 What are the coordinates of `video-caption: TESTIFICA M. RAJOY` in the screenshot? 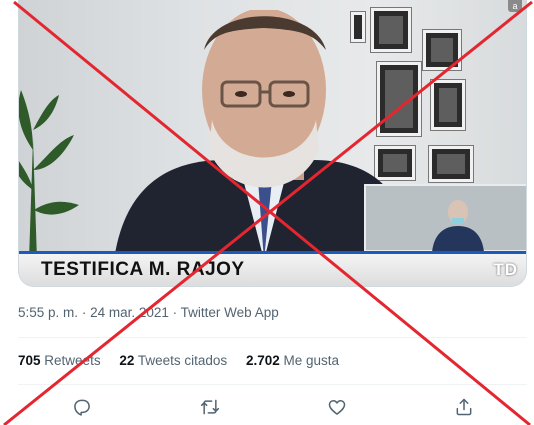 It's located at (143, 269).